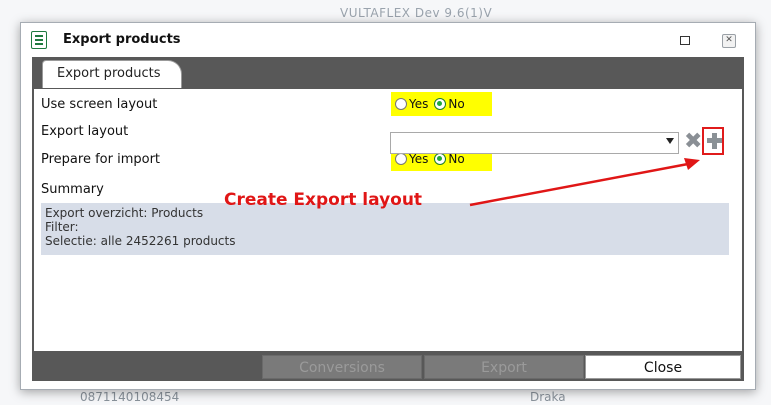 The width and height of the screenshot is (771, 405). What do you see at coordinates (416, 13) in the screenshot?
I see `background-app-title: VULTAFLEX Dev 9.6(1)V` at bounding box center [416, 13].